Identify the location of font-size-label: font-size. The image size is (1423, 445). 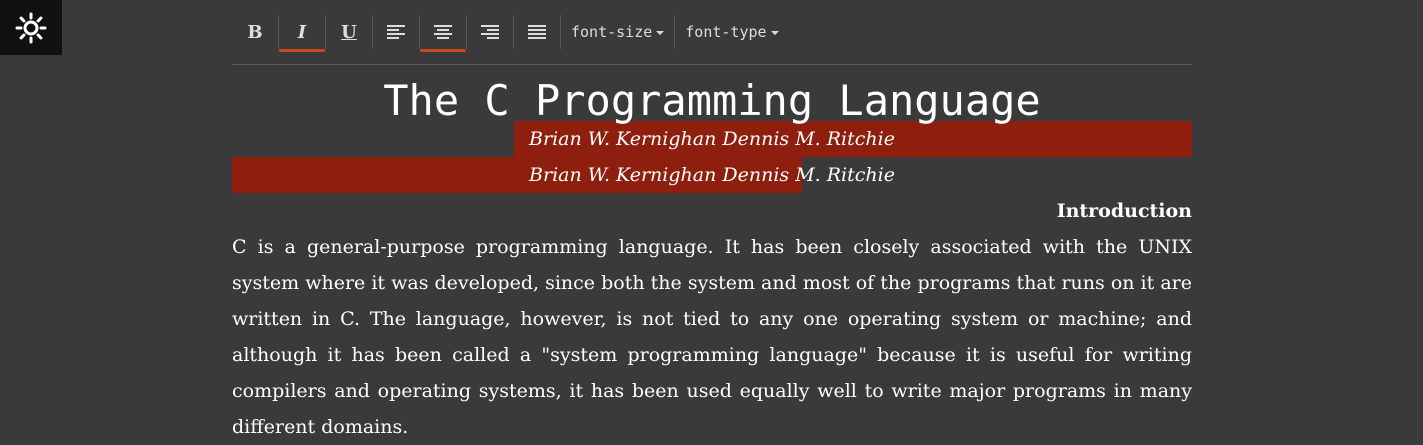
(612, 32).